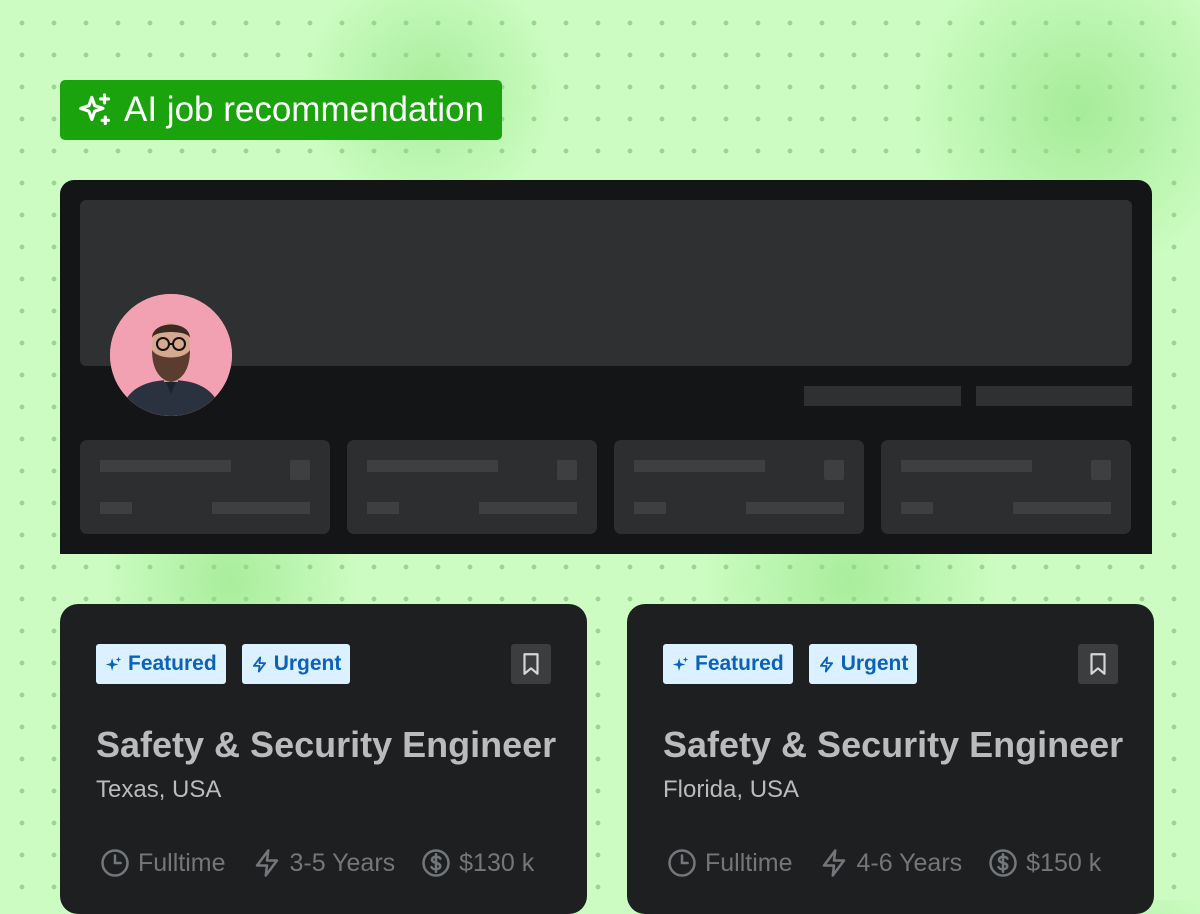  I want to click on experience-range: 3-5 Years, so click(323, 863).